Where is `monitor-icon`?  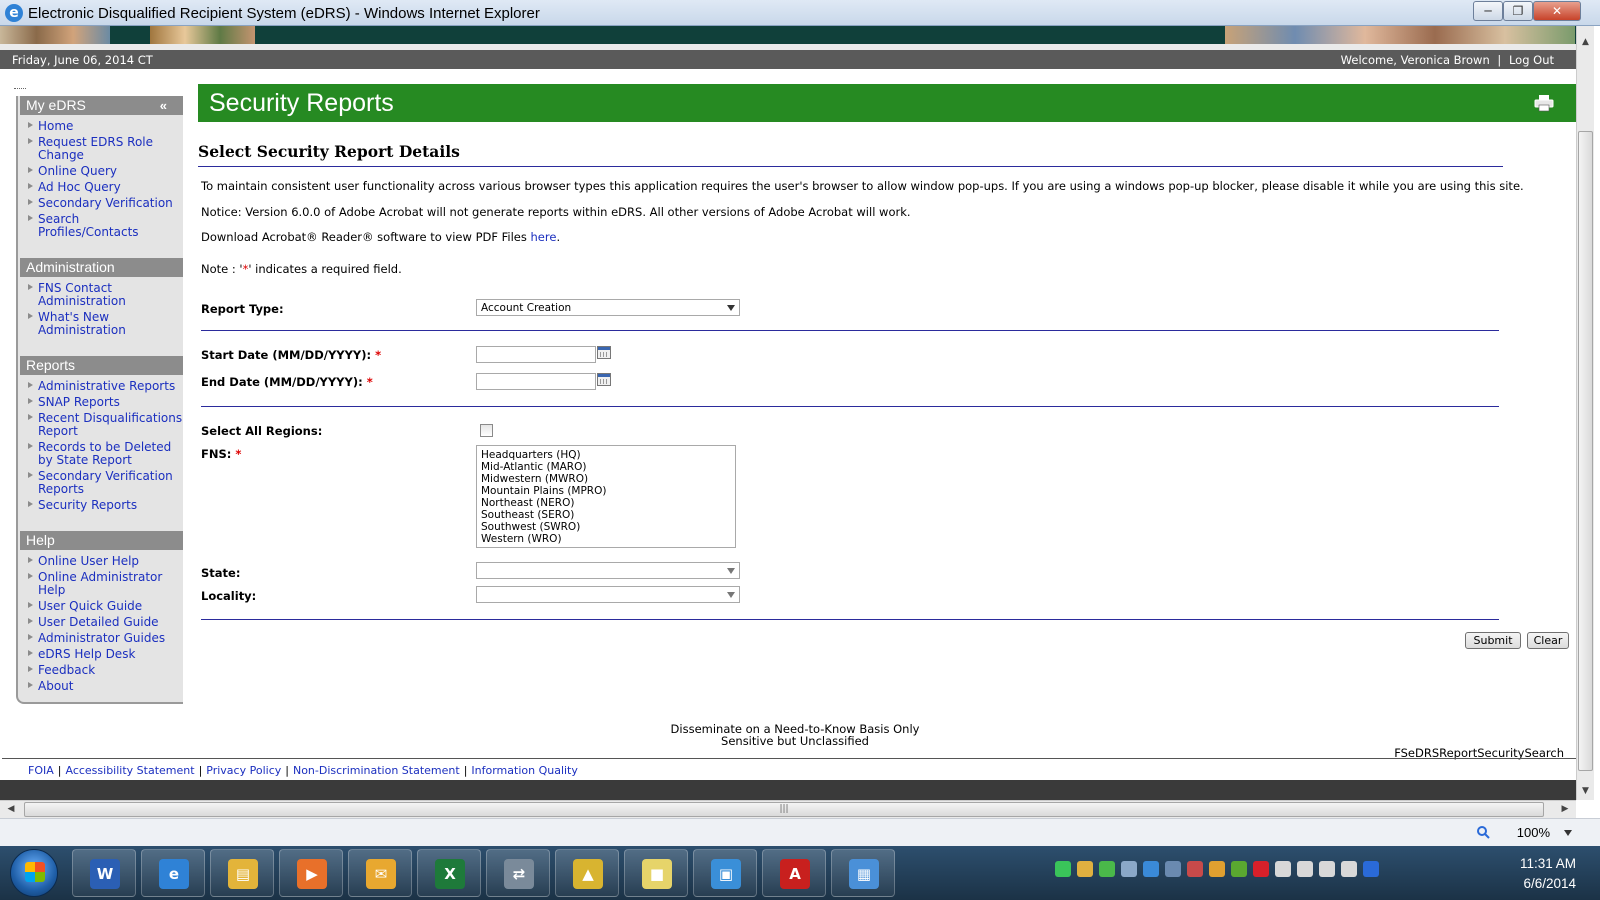
monitor-icon is located at coordinates (1173, 869).